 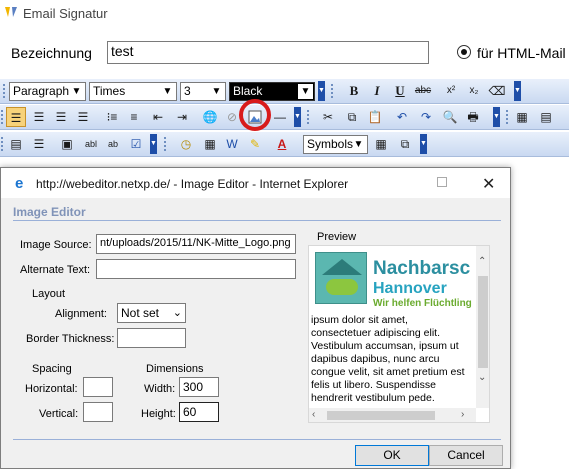 What do you see at coordinates (182, 117) in the screenshot?
I see `indent-icon: ⇥` at bounding box center [182, 117].